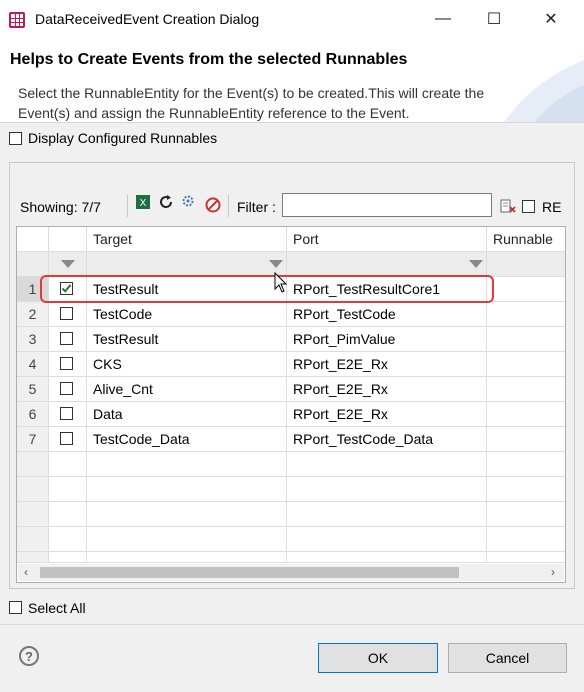 The width and height of the screenshot is (584, 692). I want to click on cell-target: Alive_Cnt, so click(187, 389).